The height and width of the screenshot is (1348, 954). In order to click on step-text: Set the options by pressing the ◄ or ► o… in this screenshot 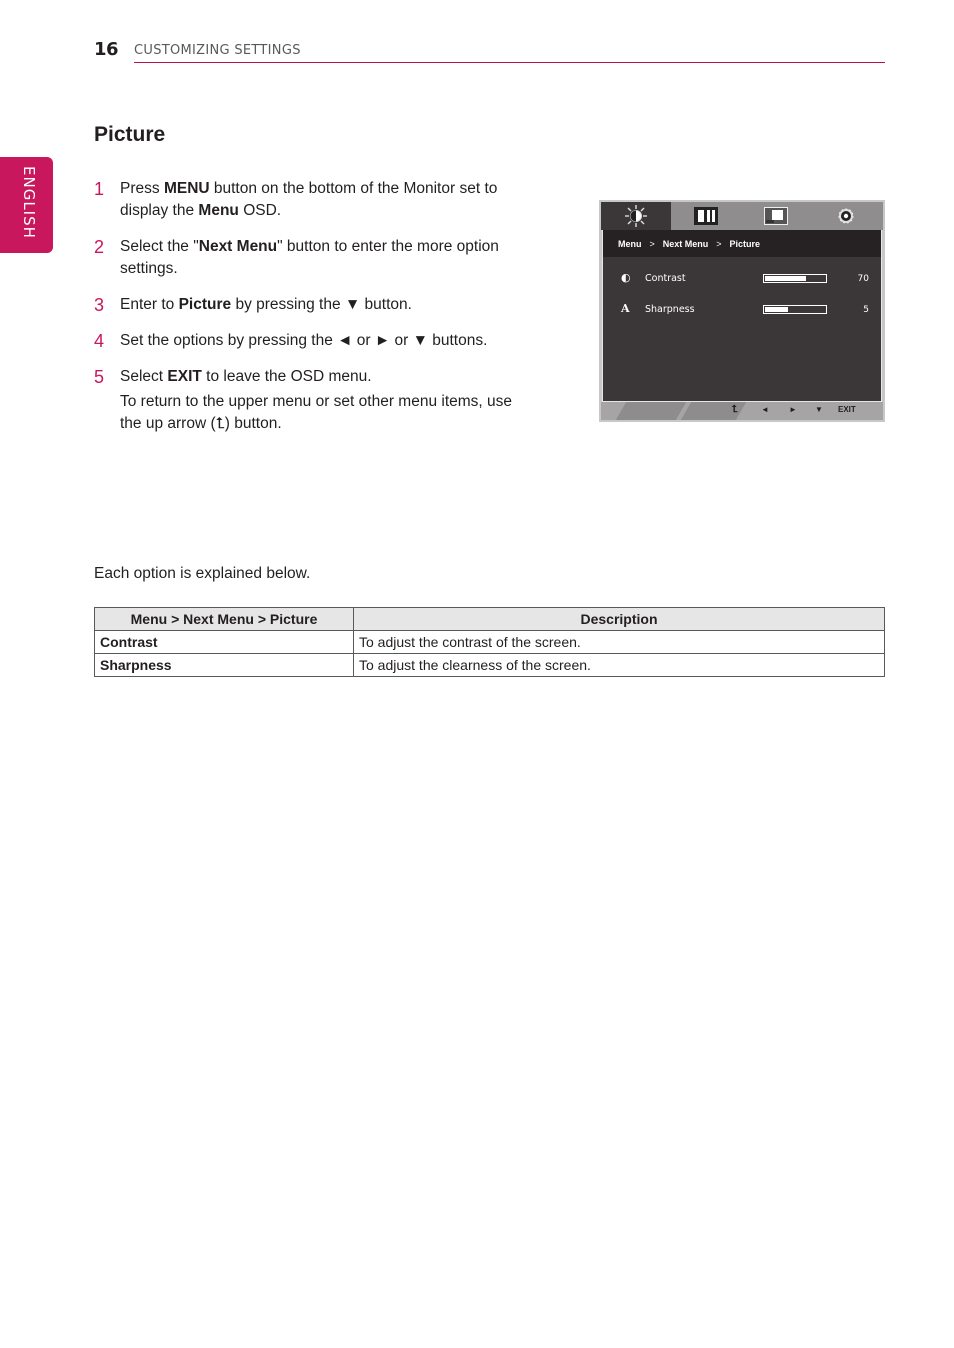, I will do `click(304, 340)`.